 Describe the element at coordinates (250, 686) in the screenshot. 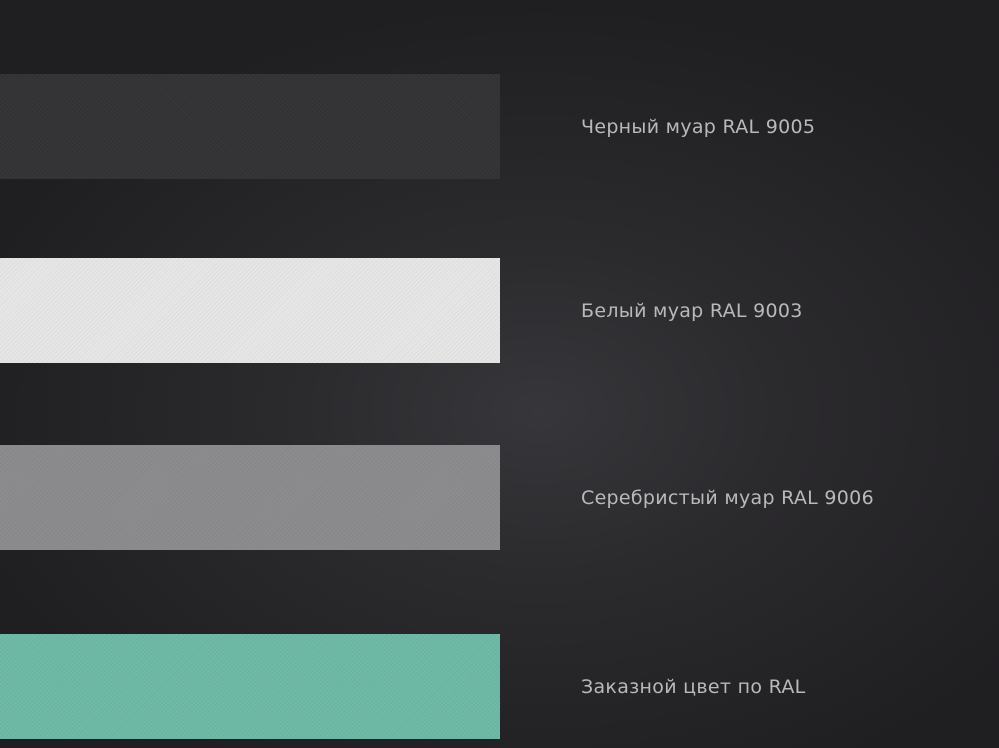

I see `swatch-custom` at that location.